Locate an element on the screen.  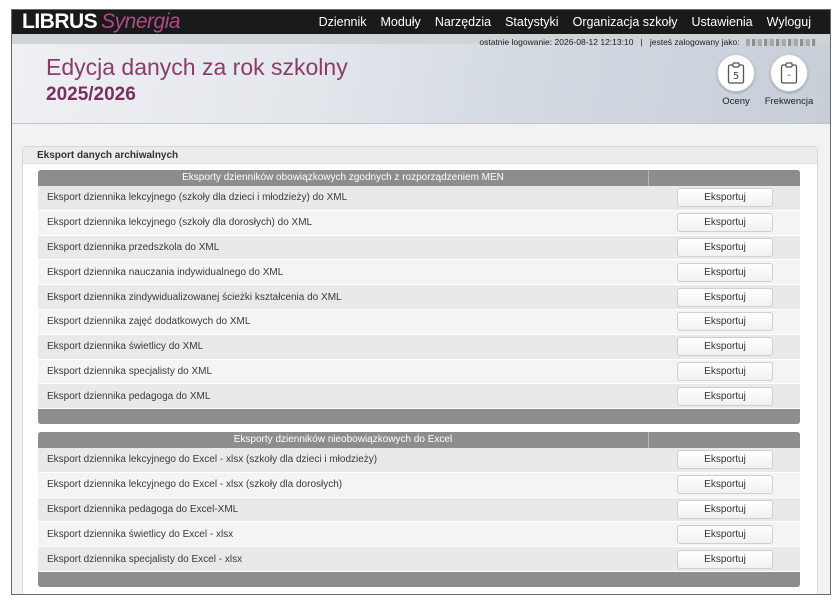
nav-narzedzia: Narzędzia is located at coordinates (463, 22).